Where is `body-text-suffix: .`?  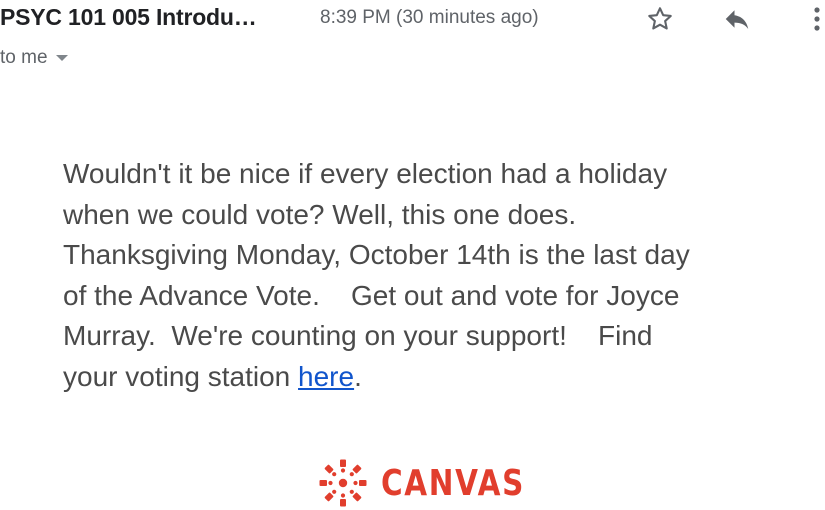
body-text-suffix: . is located at coordinates (358, 376).